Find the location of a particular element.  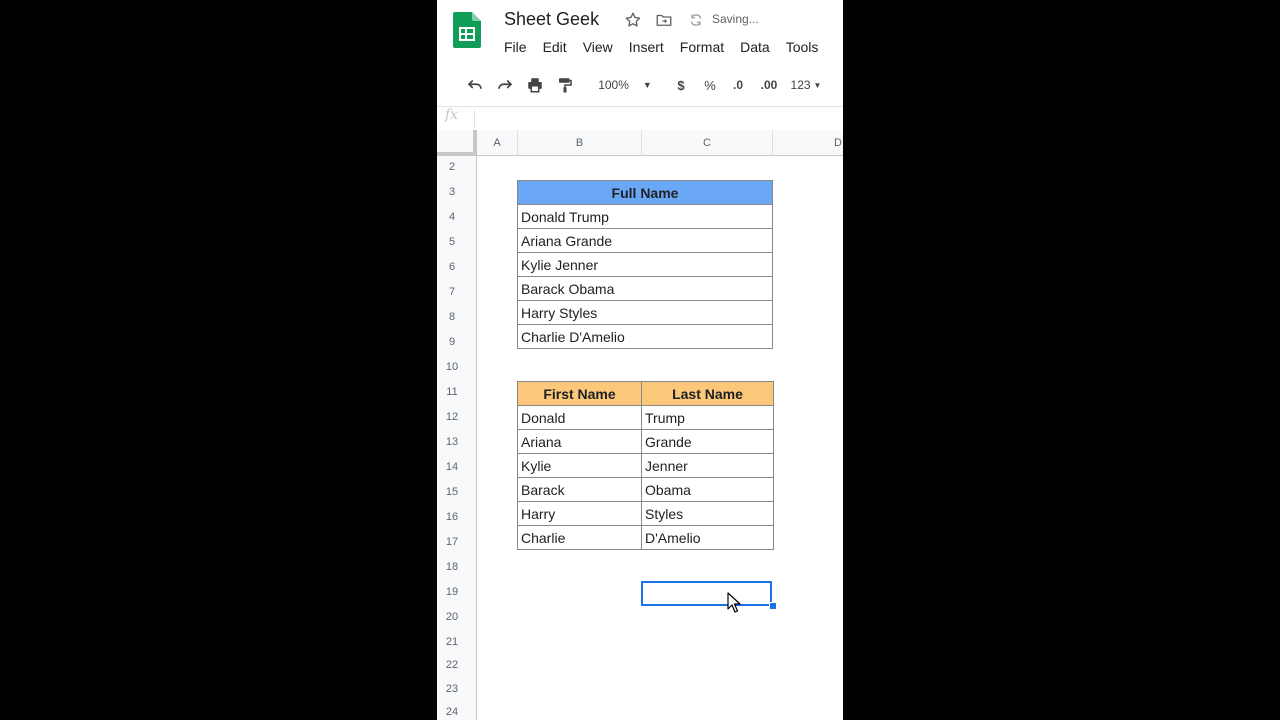

row-header-3: 3 is located at coordinates (452, 192).